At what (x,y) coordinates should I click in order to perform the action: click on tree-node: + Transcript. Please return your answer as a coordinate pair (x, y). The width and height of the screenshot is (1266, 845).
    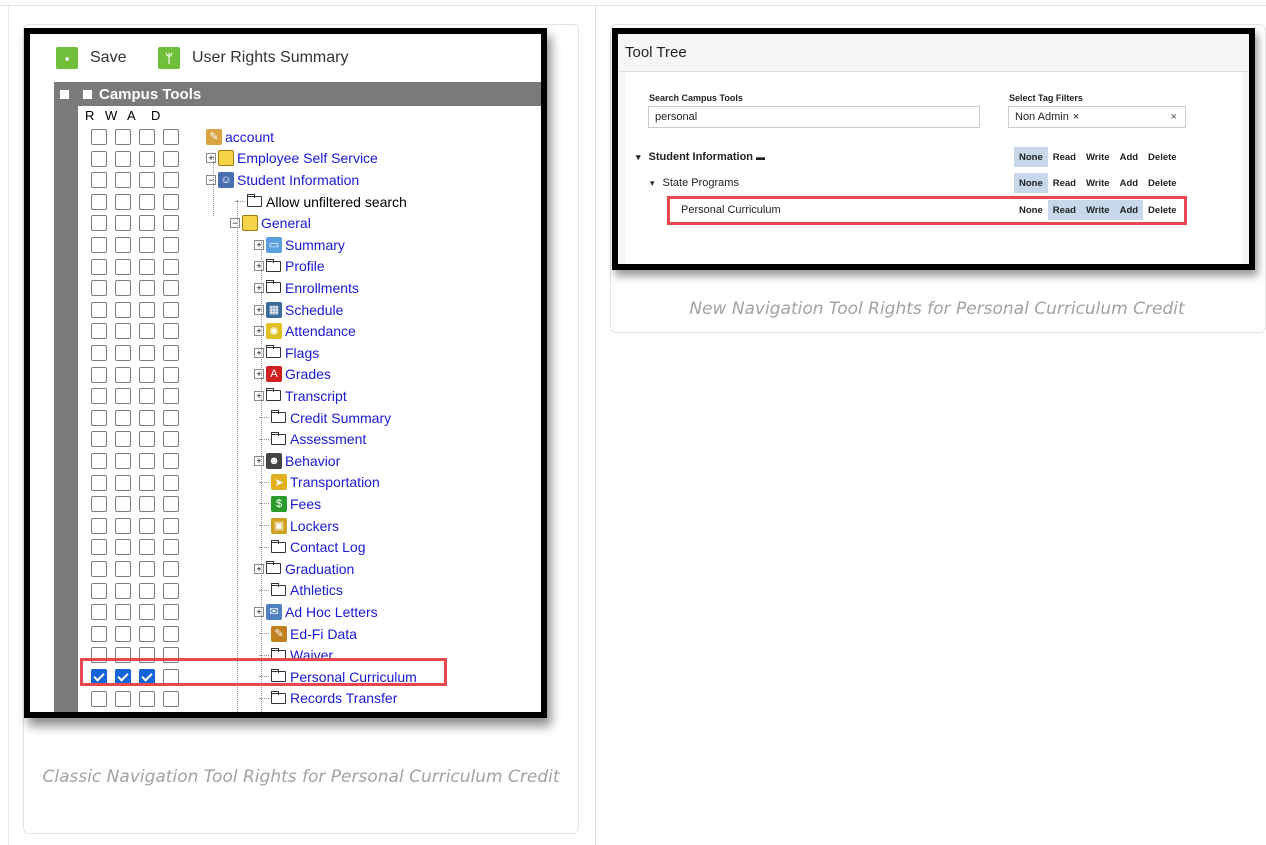
    Looking at the image, I should click on (300, 396).